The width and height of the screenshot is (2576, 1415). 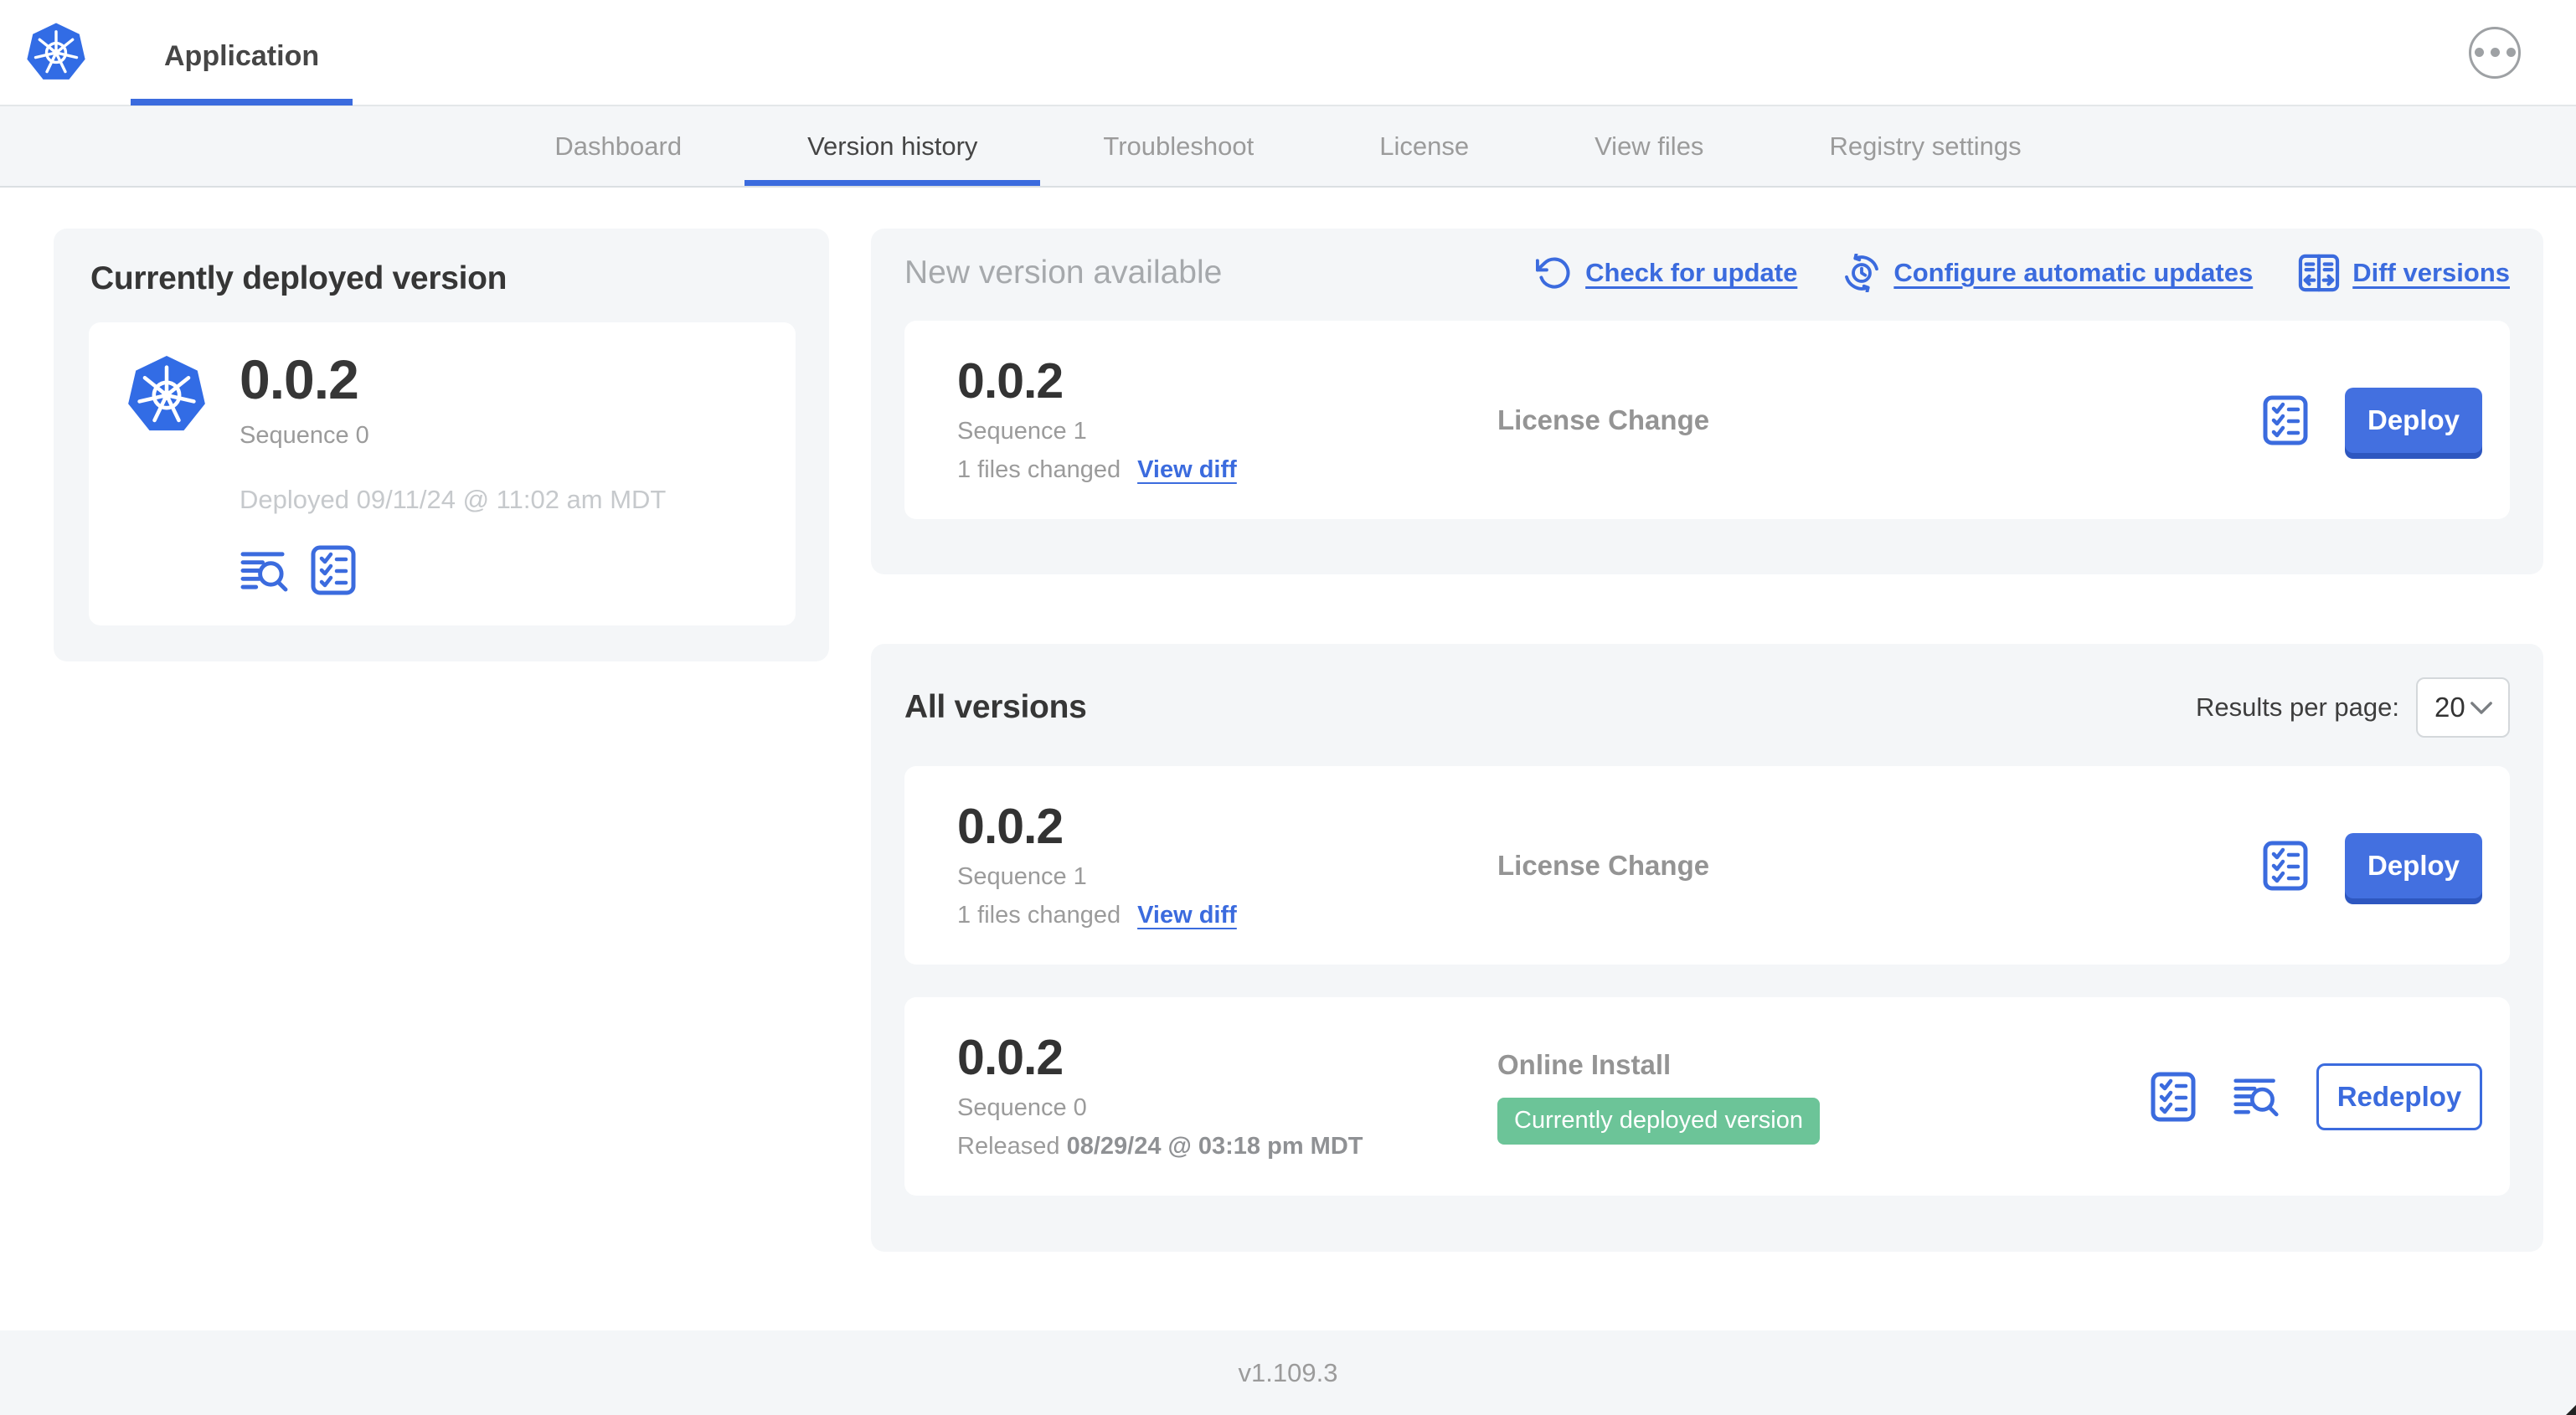 I want to click on version-source-label: Online Install, so click(x=1584, y=1064).